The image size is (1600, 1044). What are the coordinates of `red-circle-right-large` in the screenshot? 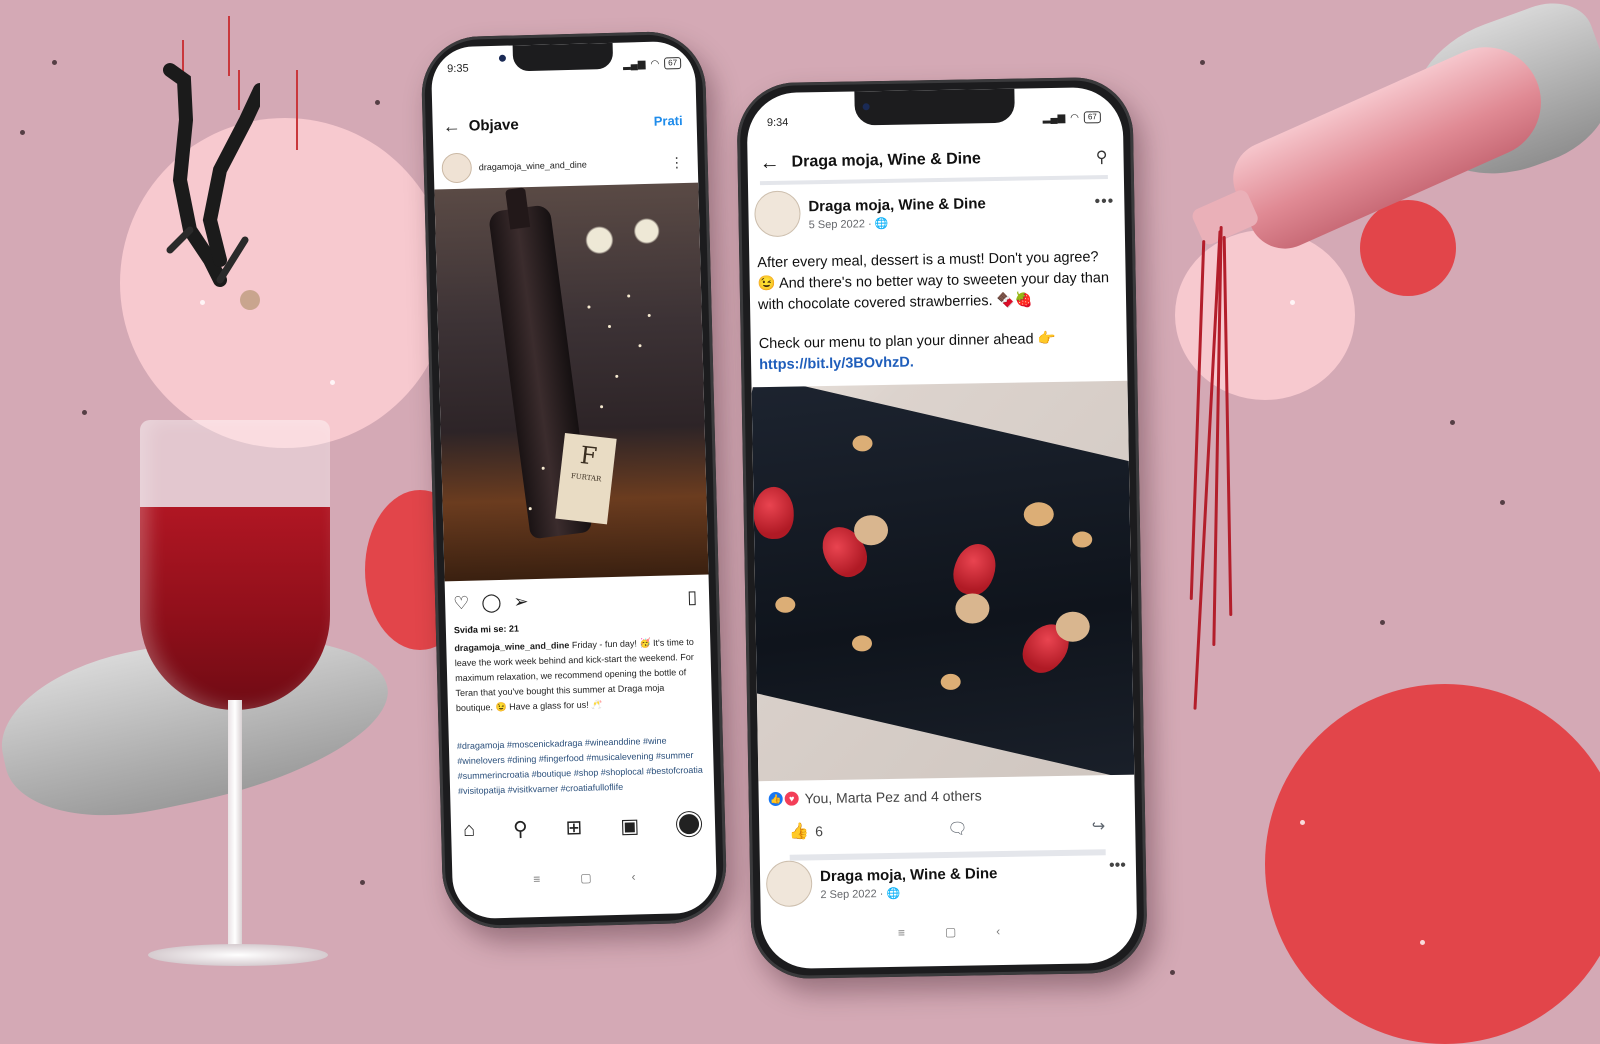 It's located at (1432, 864).